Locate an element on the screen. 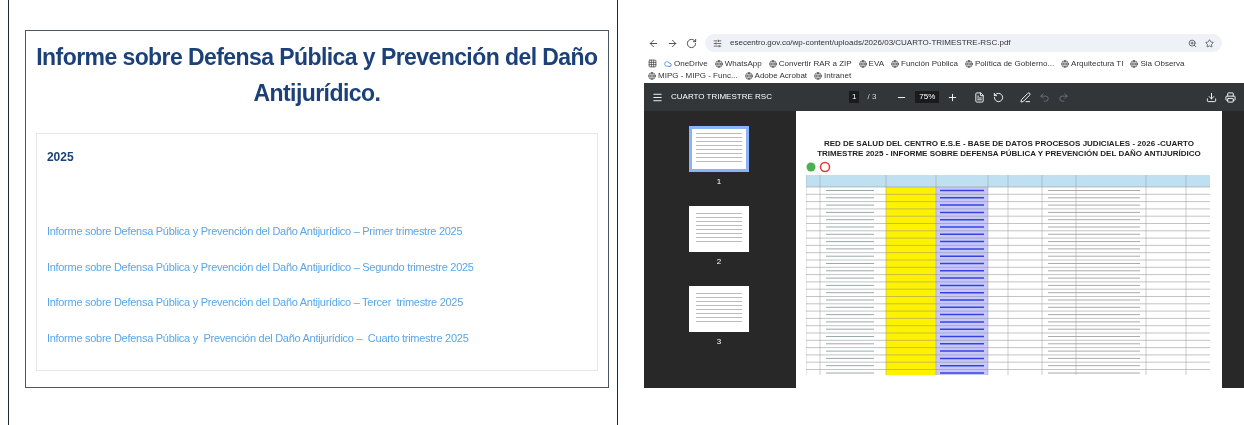 The height and width of the screenshot is (425, 1244). page-number: 1 is located at coordinates (719, 182).